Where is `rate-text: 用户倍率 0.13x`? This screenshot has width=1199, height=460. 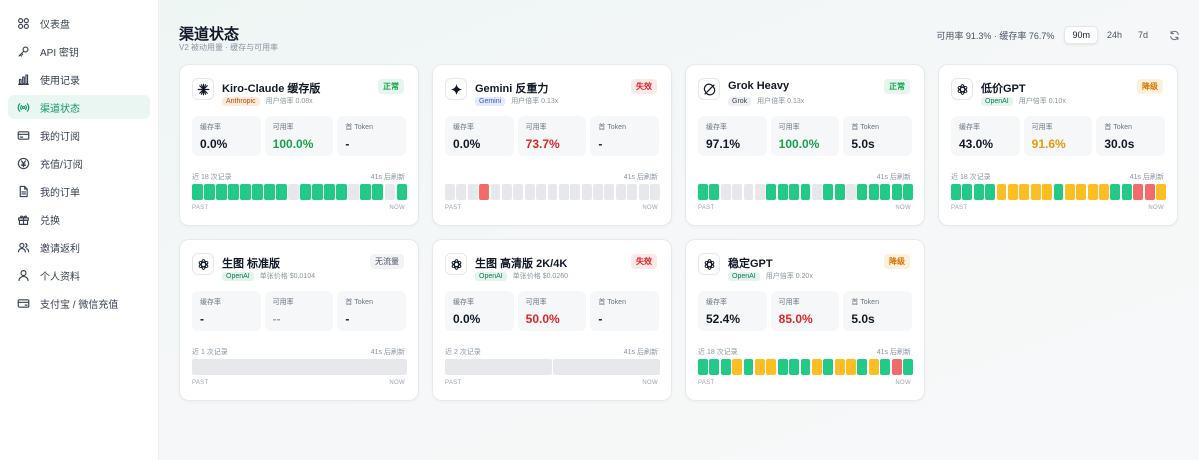
rate-text: 用户倍率 0.13x is located at coordinates (535, 101).